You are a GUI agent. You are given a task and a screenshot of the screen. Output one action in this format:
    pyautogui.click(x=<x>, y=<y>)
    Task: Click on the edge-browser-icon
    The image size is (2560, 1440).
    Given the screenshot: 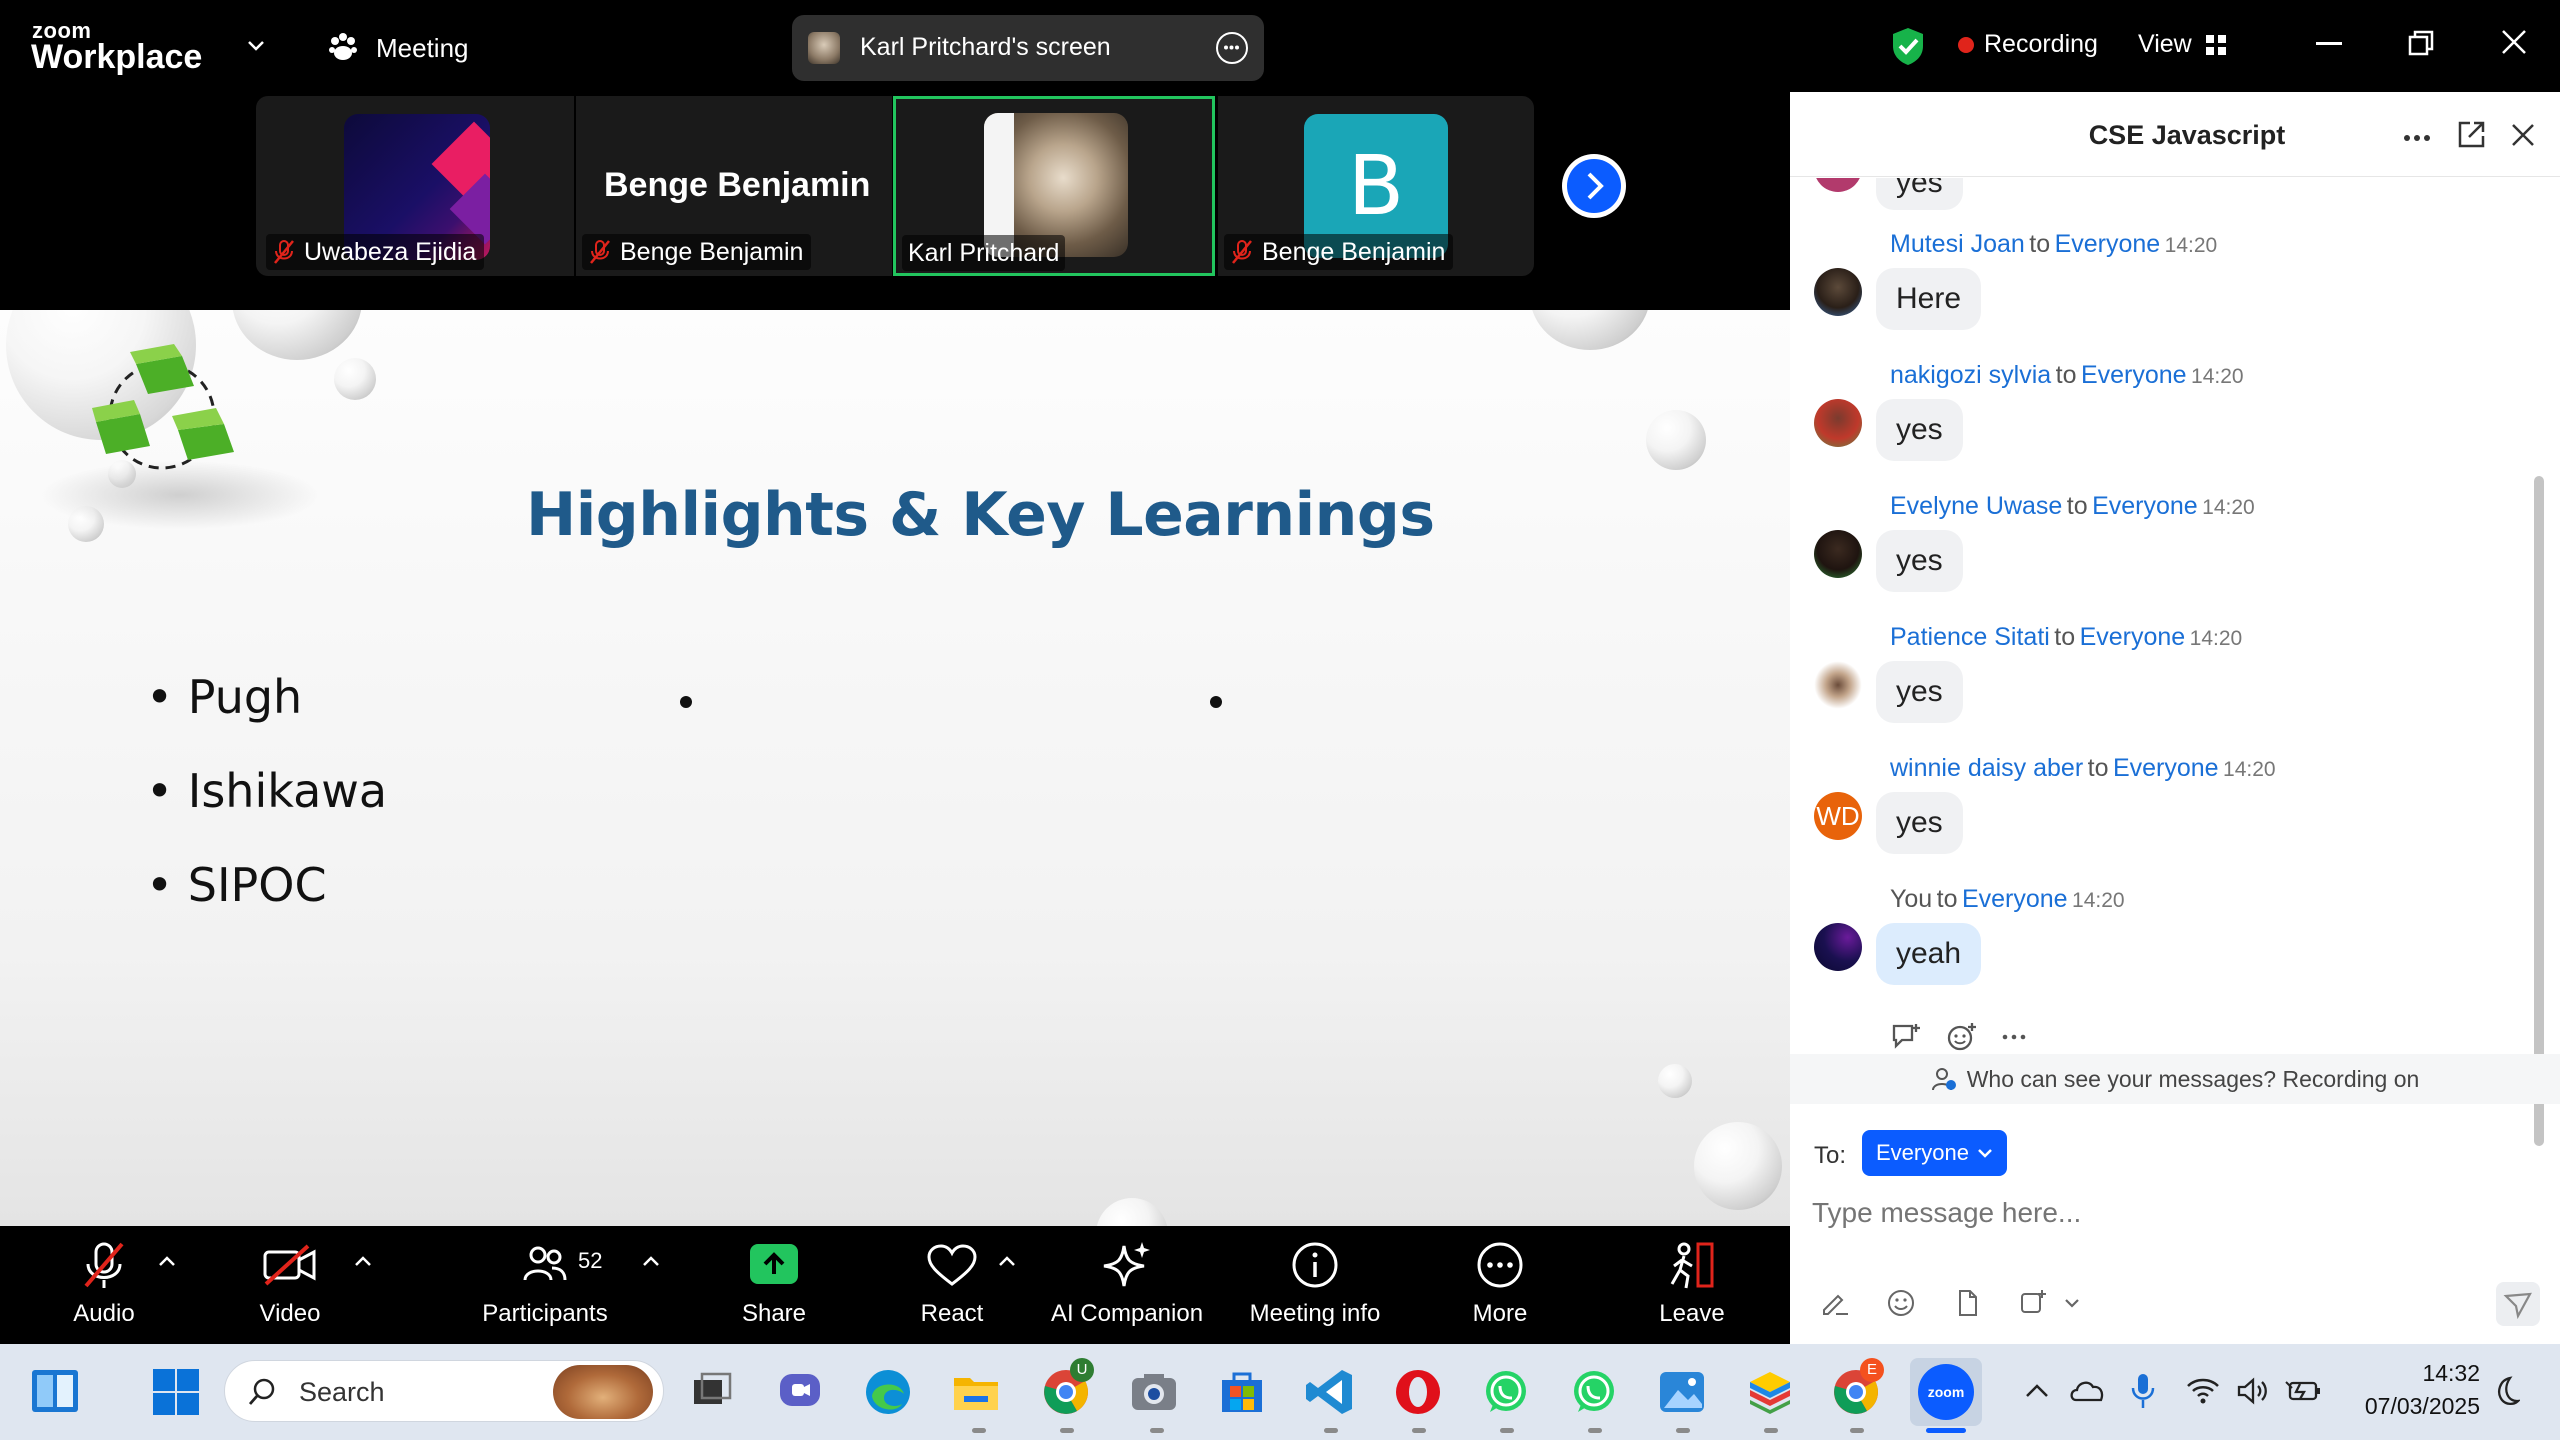 What is the action you would take?
    pyautogui.click(x=888, y=1392)
    